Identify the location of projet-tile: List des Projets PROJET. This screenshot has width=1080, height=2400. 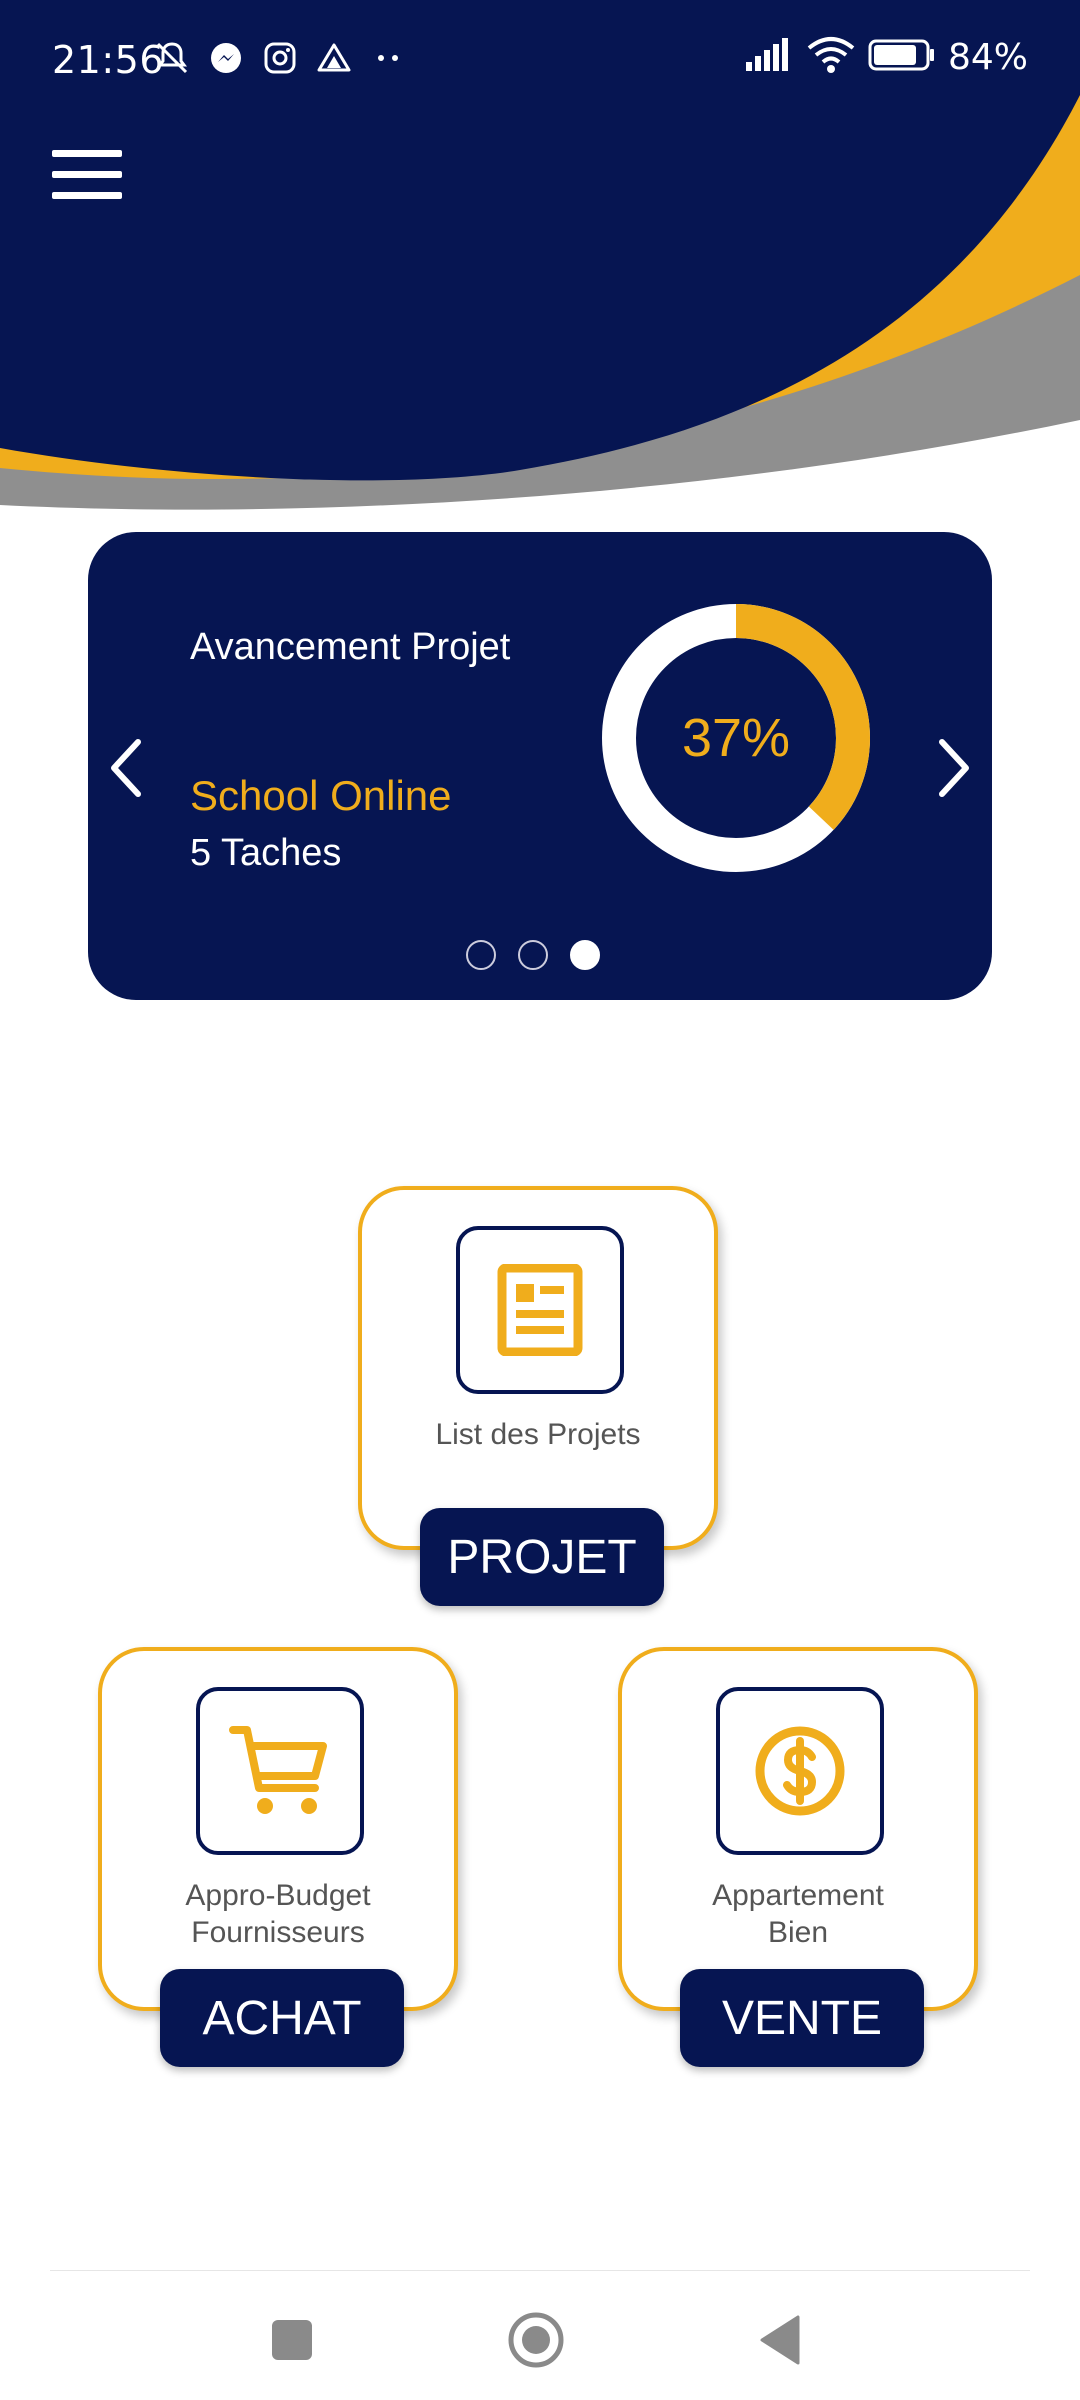
(538, 1396).